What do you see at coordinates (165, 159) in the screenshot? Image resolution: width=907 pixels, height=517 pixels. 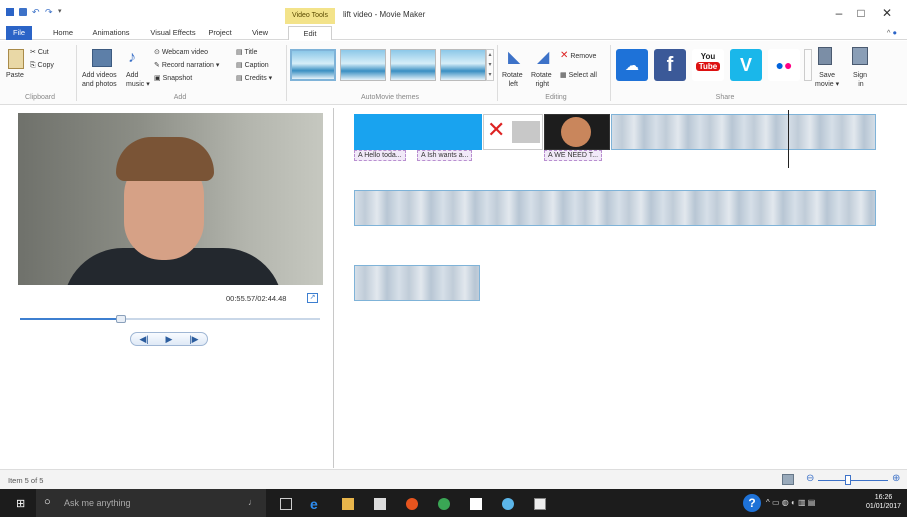 I see `presenter-hair` at bounding box center [165, 159].